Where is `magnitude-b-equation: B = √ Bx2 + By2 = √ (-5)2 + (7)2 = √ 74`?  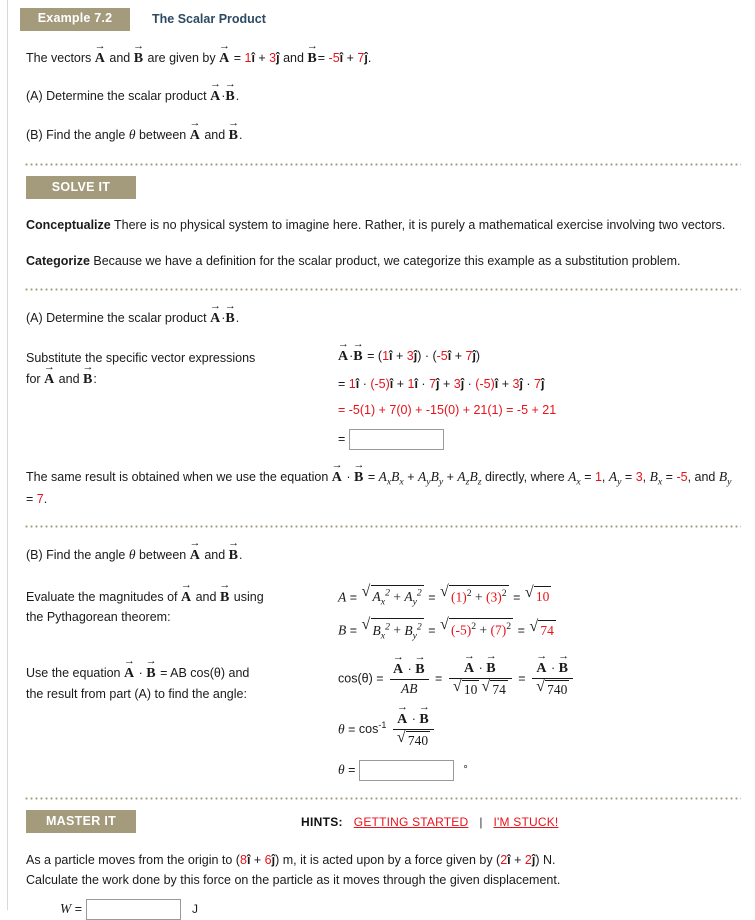
magnitude-b-equation: B = √ Bx2 + By2 = √ (-5)2 + (7)2 = √ 74 is located at coordinates (447, 629).